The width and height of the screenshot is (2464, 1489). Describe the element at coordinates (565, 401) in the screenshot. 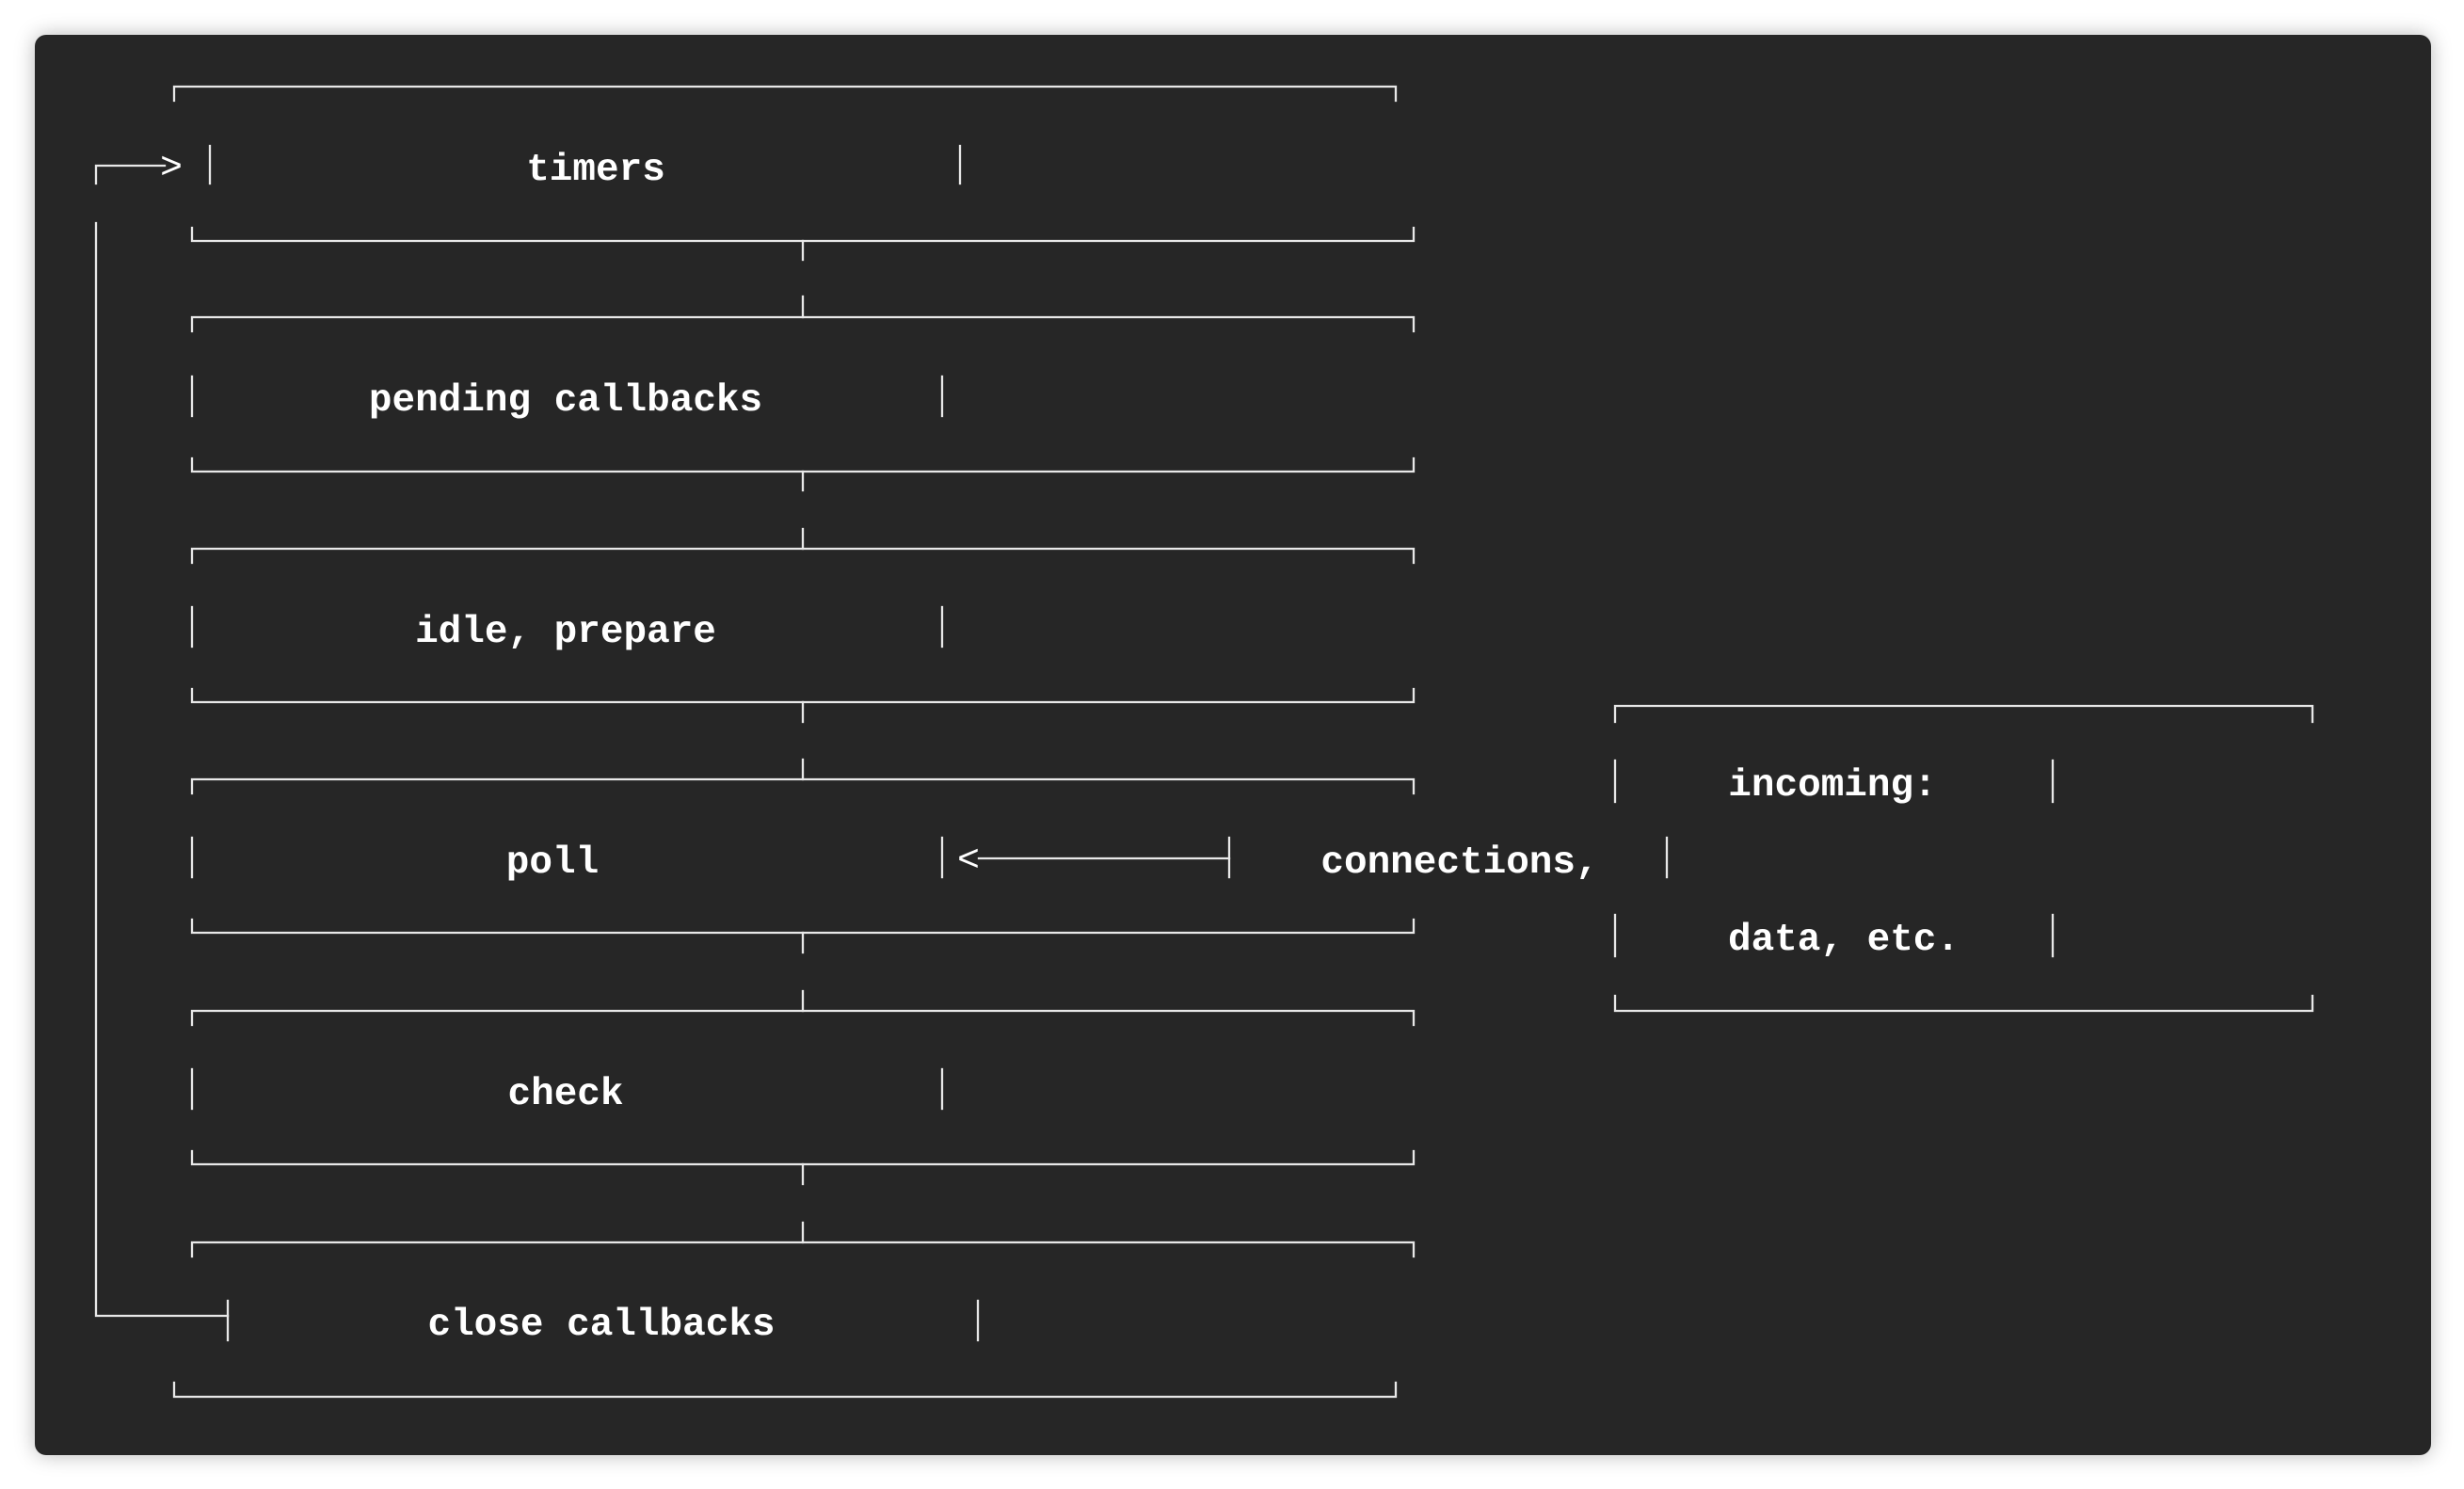

I see `phase-label-pending-callbacks: pending callbacks` at that location.